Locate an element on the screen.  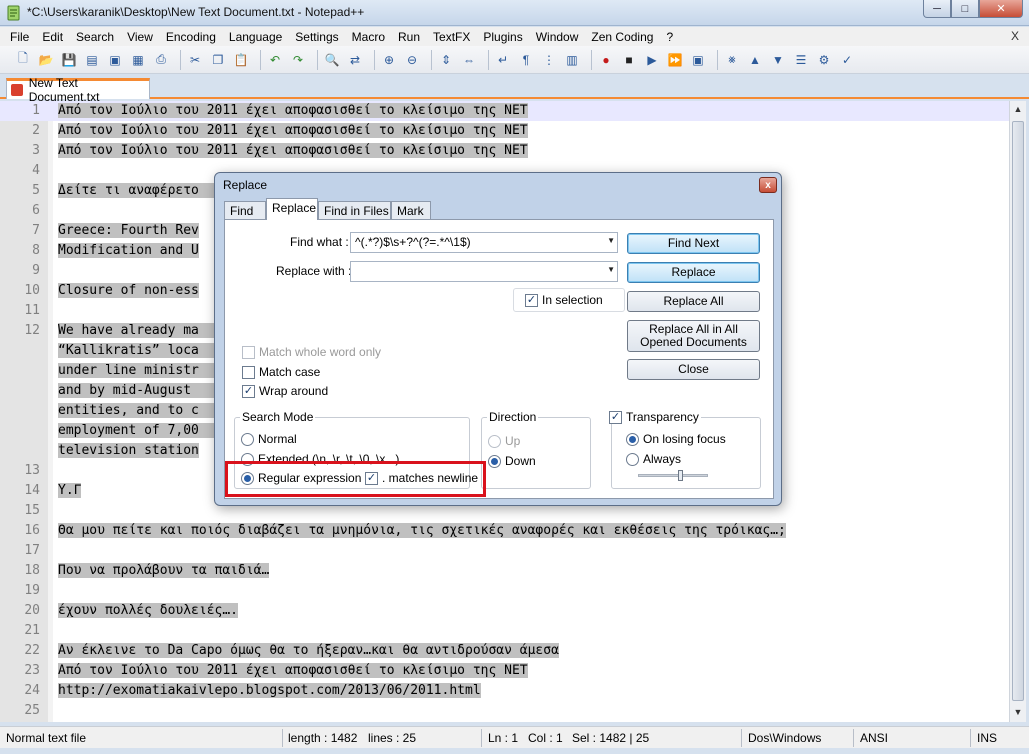
scrollbar-thumb is located at coordinates (1018, 411).